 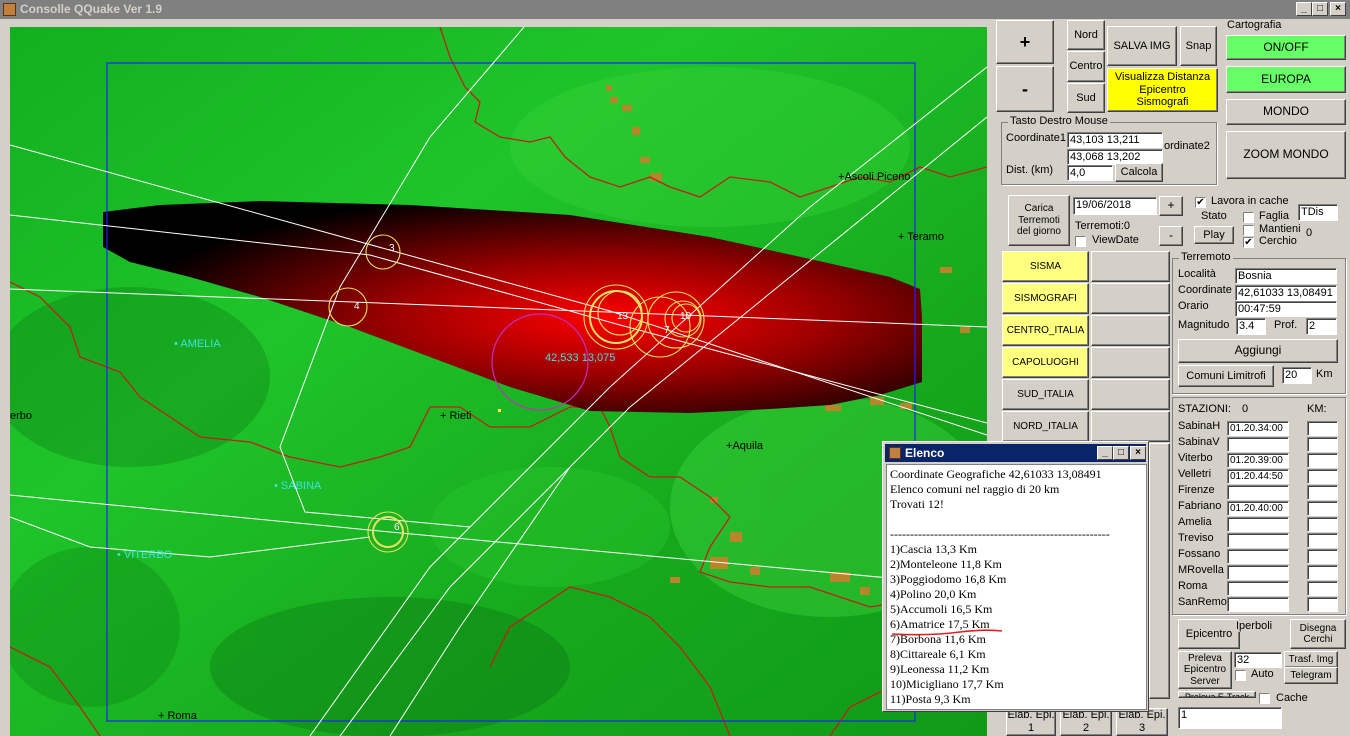 What do you see at coordinates (1258, 660) in the screenshot?
I see `interval-field: 32` at bounding box center [1258, 660].